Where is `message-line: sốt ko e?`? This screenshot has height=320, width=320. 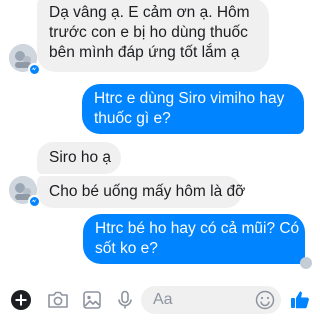
message-line: sốt ko e? is located at coordinates (126, 248).